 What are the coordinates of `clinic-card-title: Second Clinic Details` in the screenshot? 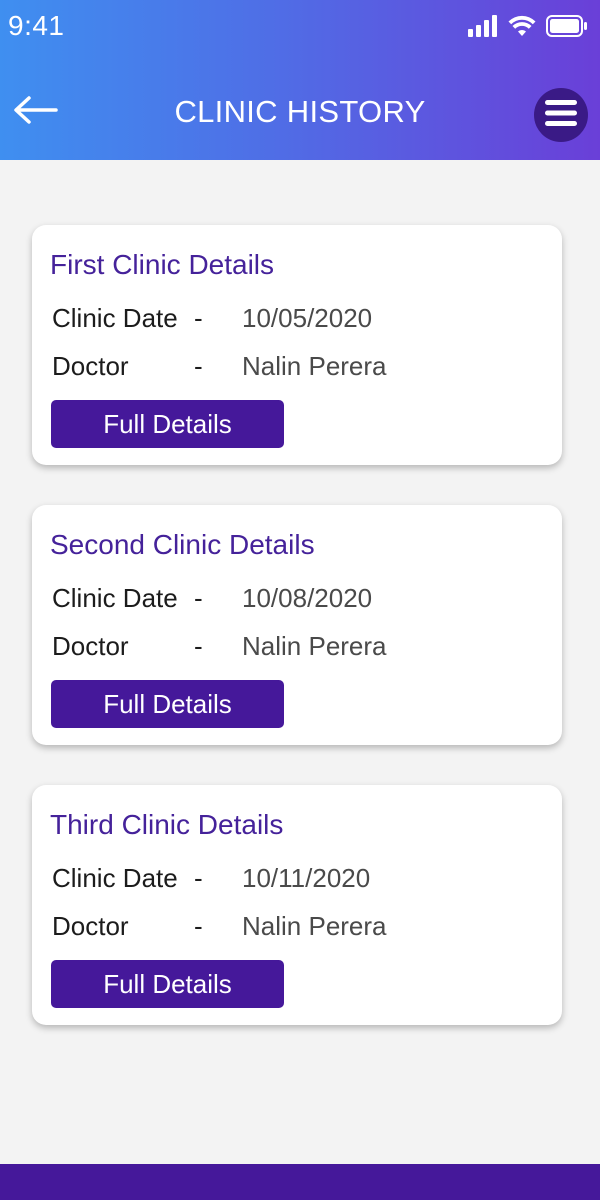 It's located at (182, 544).